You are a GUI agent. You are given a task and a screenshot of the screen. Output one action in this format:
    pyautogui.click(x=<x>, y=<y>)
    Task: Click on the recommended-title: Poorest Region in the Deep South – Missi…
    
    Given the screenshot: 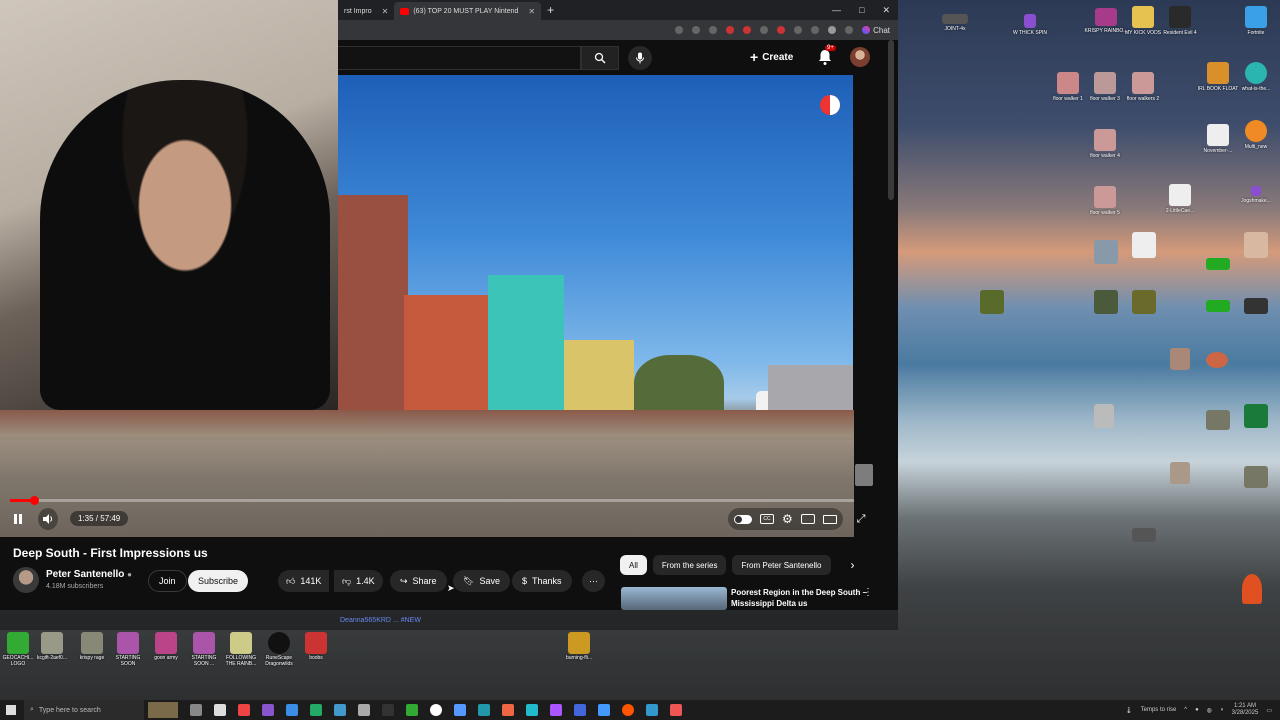 What is the action you would take?
    pyautogui.click(x=801, y=598)
    